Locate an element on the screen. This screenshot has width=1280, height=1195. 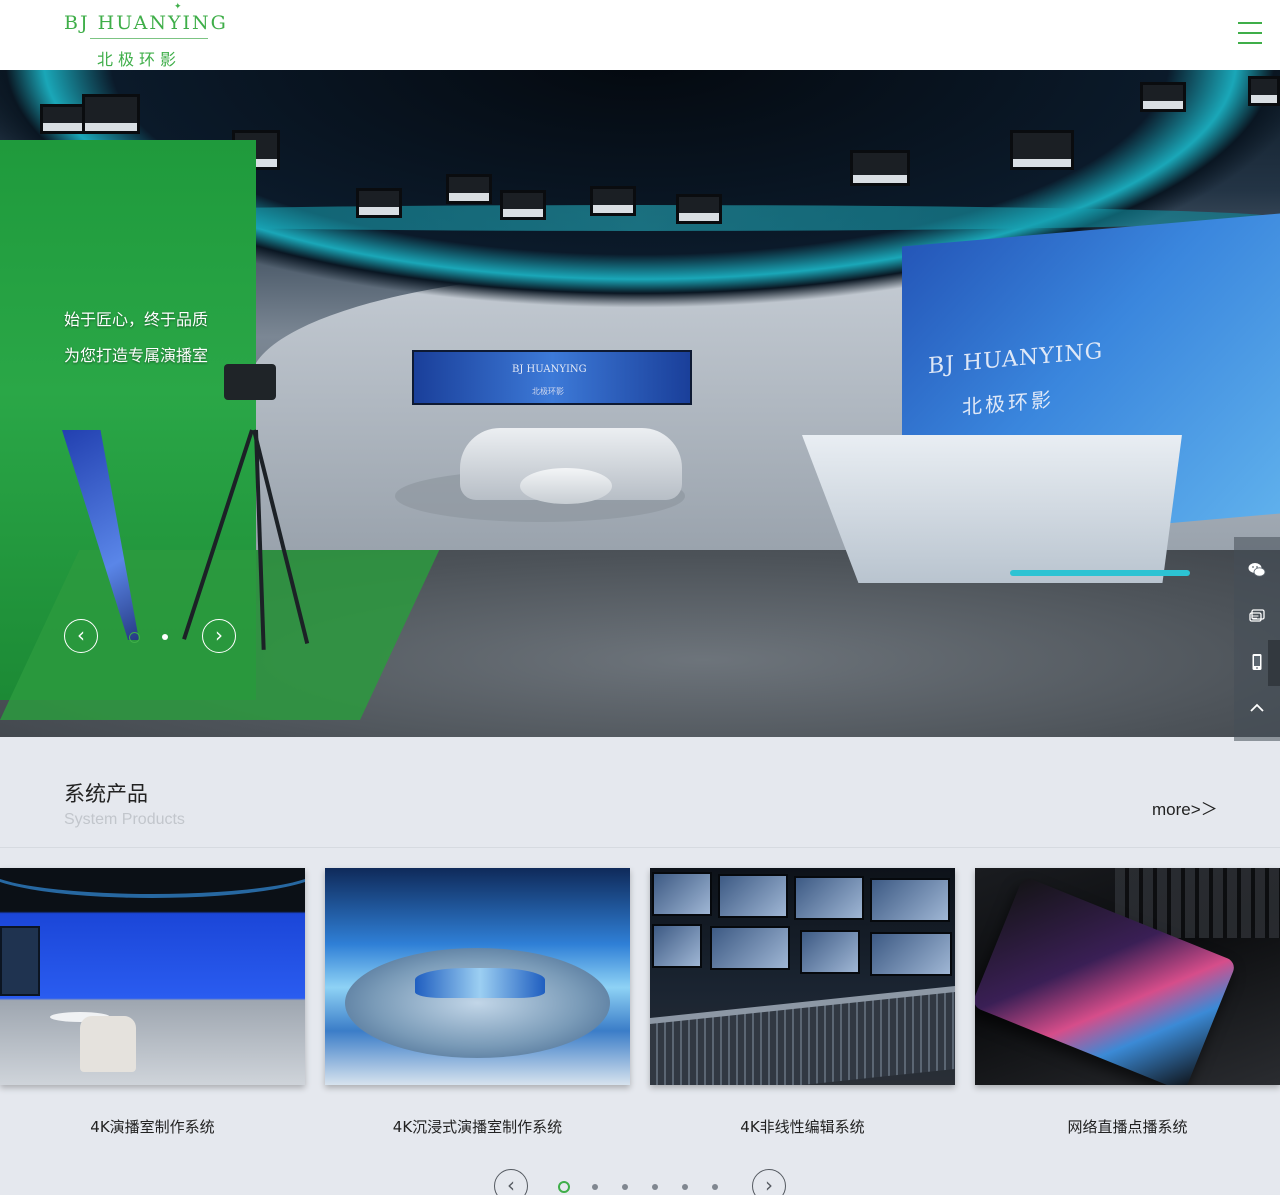
section-divider is located at coordinates (640, 847).